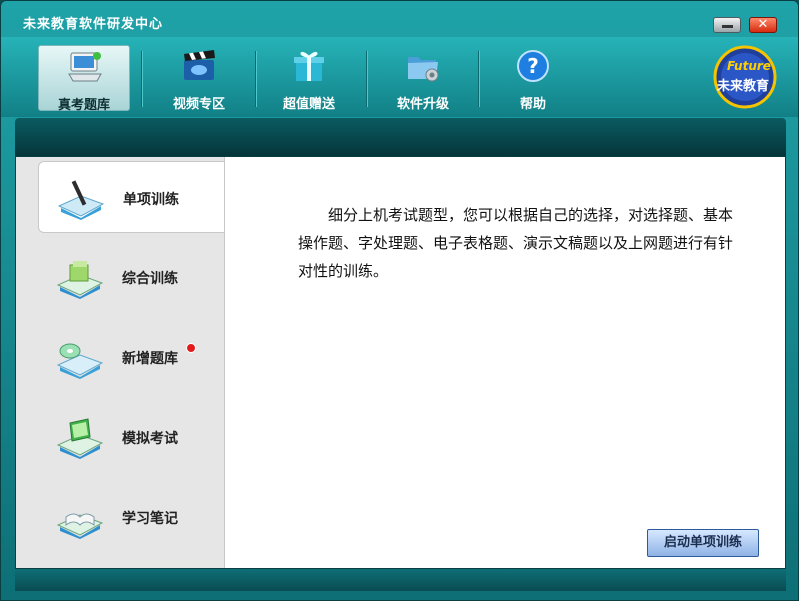 Image resolution: width=799 pixels, height=601 pixels. I want to click on folder-gear-icon, so click(423, 69).